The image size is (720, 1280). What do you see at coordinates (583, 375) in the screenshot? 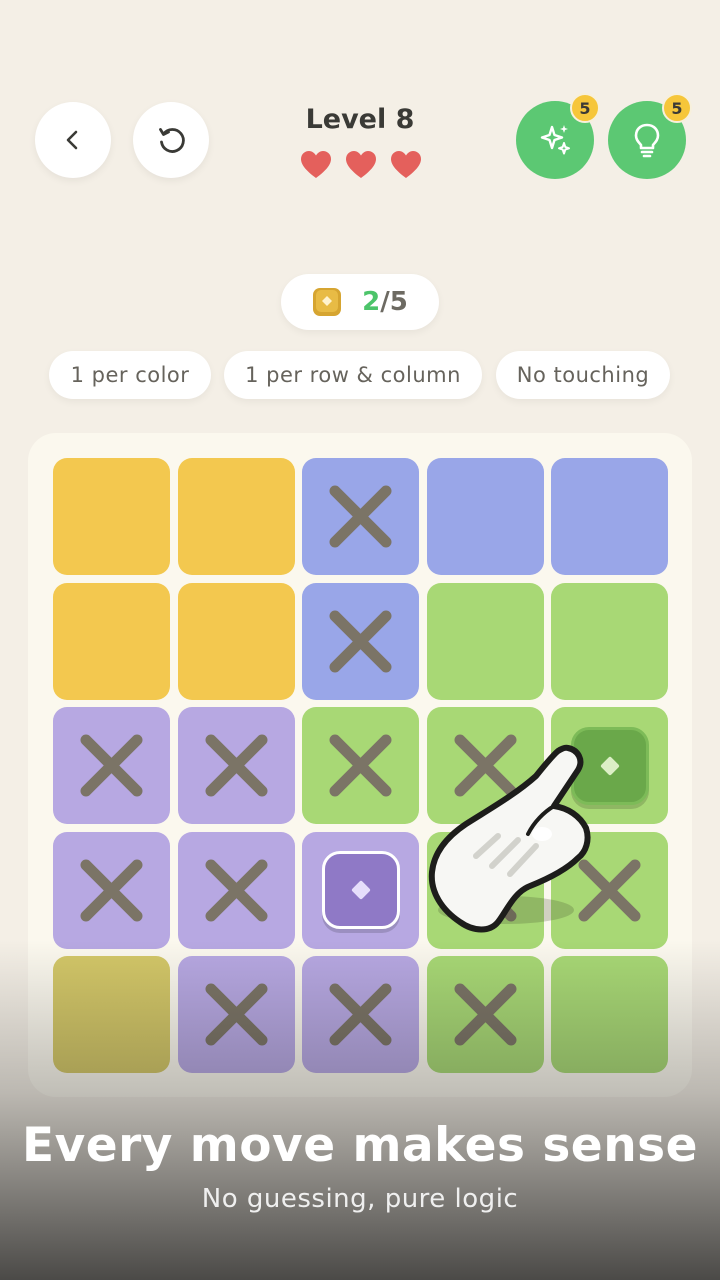
I see `rule-no-touching: No touching` at bounding box center [583, 375].